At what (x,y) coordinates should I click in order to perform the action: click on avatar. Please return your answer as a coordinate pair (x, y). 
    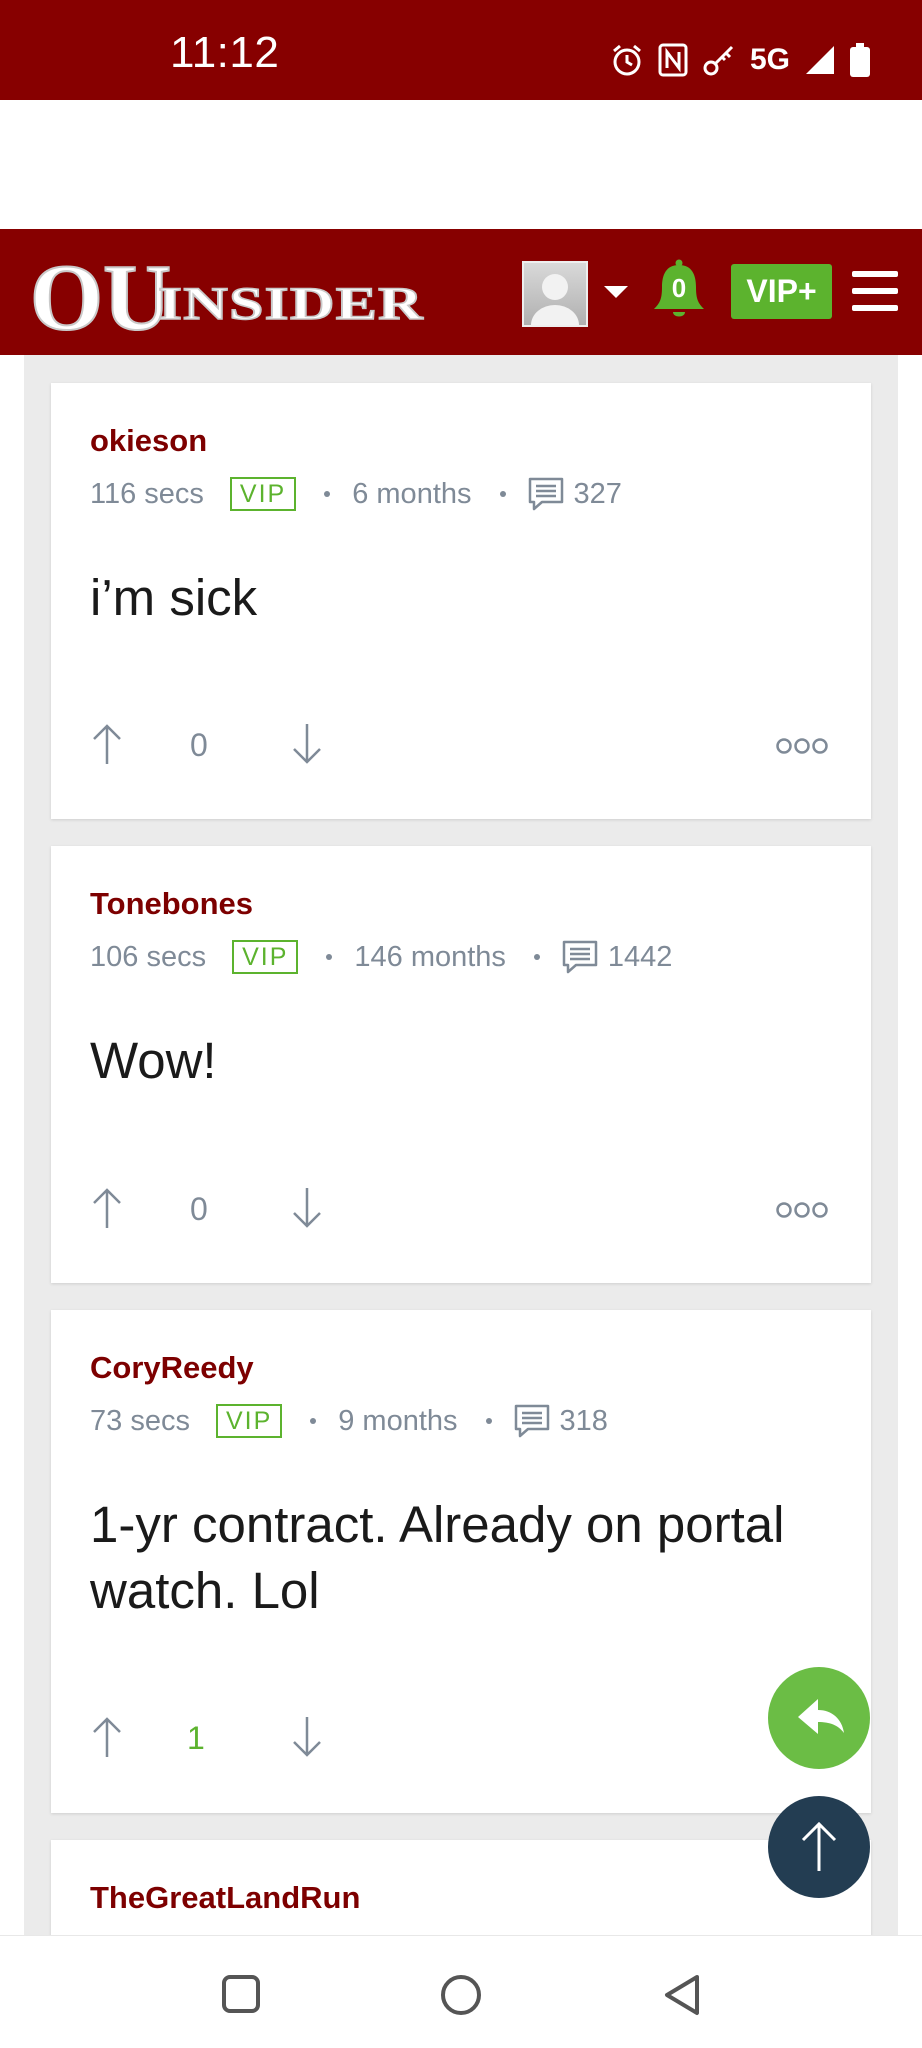
    Looking at the image, I should click on (555, 294).